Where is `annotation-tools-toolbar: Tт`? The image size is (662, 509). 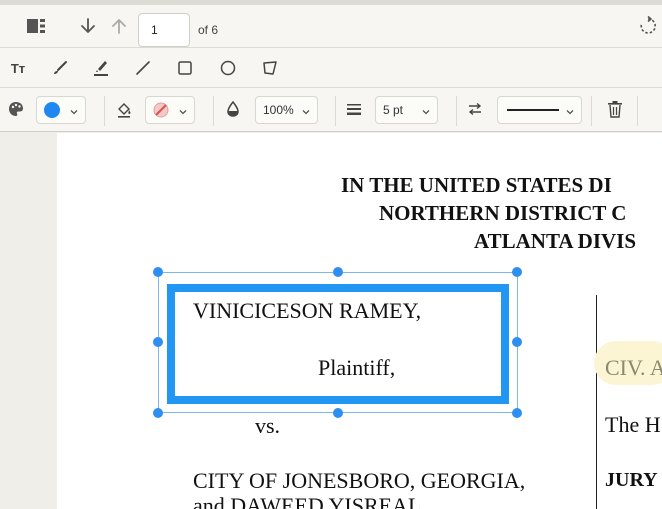 annotation-tools-toolbar: Tт is located at coordinates (331, 68).